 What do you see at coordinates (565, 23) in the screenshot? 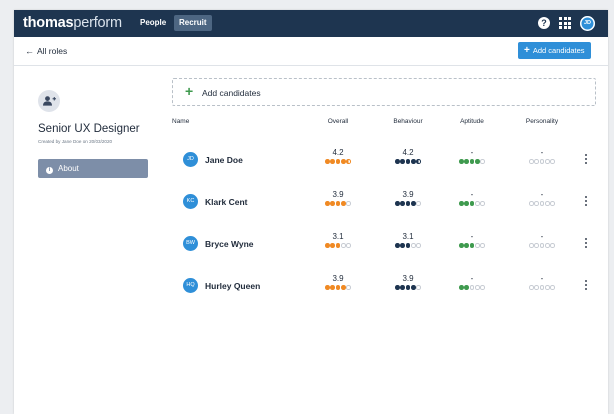
I see `apps-grid-icon` at bounding box center [565, 23].